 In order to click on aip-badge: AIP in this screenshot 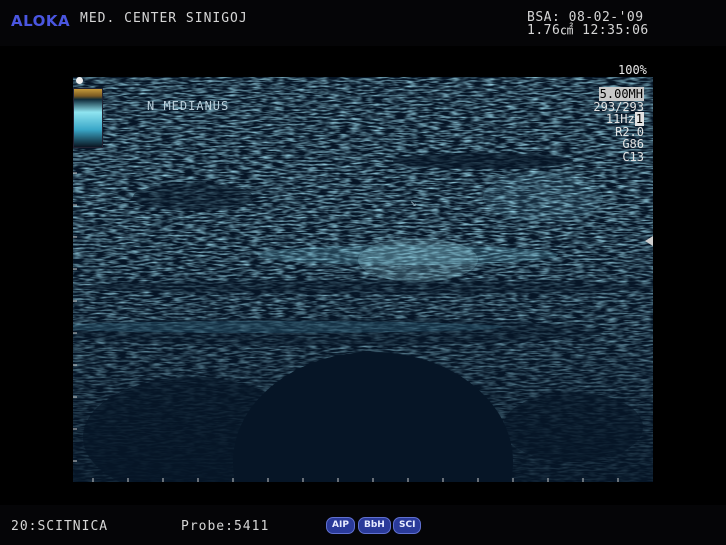, I will do `click(340, 525)`.